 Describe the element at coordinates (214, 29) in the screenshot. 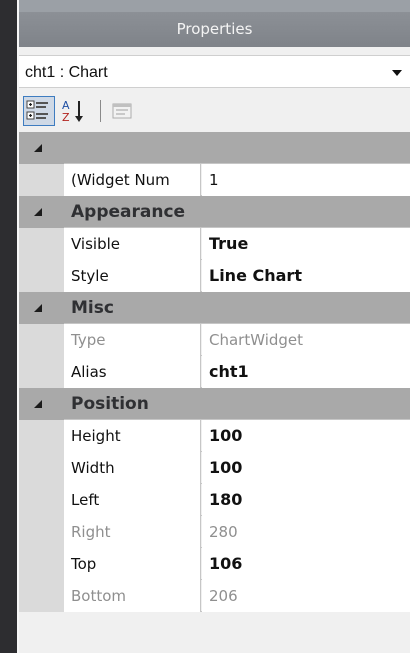

I see `panel-title: Properties` at that location.